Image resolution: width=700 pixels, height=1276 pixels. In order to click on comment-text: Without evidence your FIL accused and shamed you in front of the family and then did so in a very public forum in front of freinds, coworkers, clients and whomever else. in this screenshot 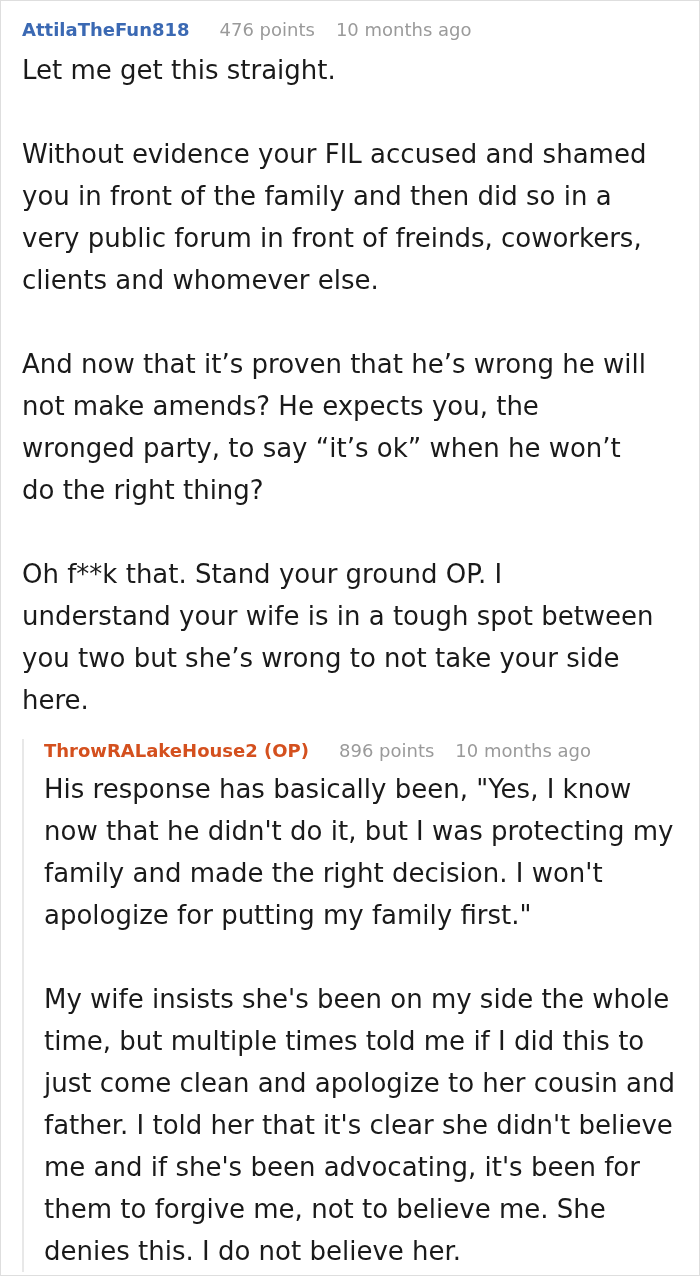, I will do `click(335, 217)`.